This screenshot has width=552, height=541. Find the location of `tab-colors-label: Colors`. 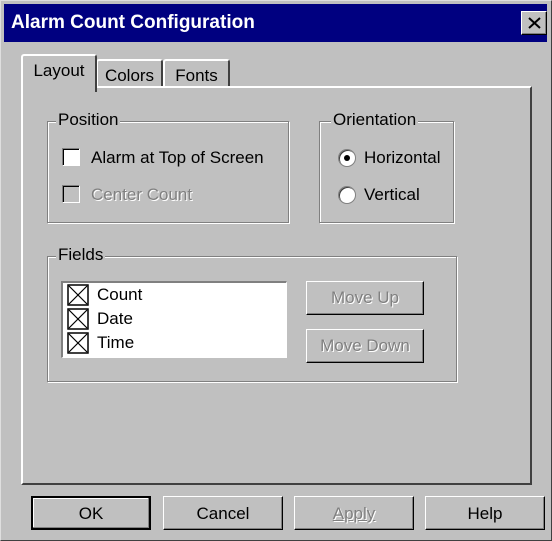

tab-colors-label: Colors is located at coordinates (129, 75).